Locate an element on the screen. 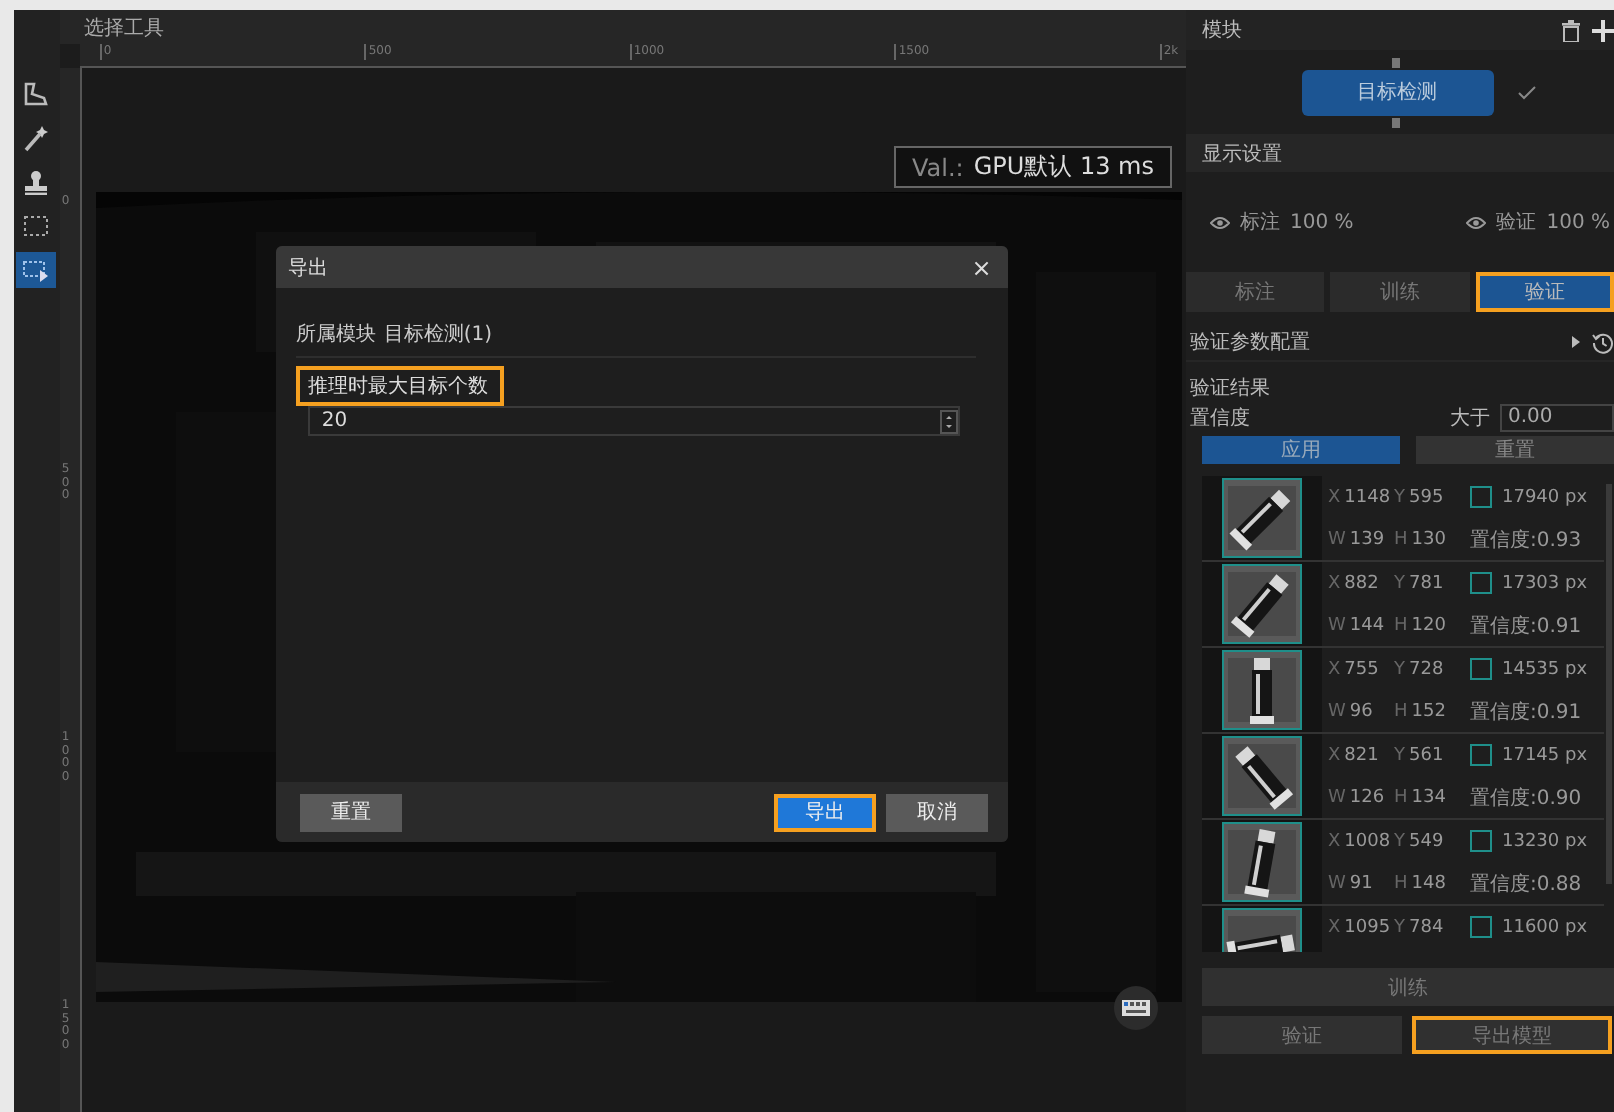  stamp-icon is located at coordinates (36, 182).